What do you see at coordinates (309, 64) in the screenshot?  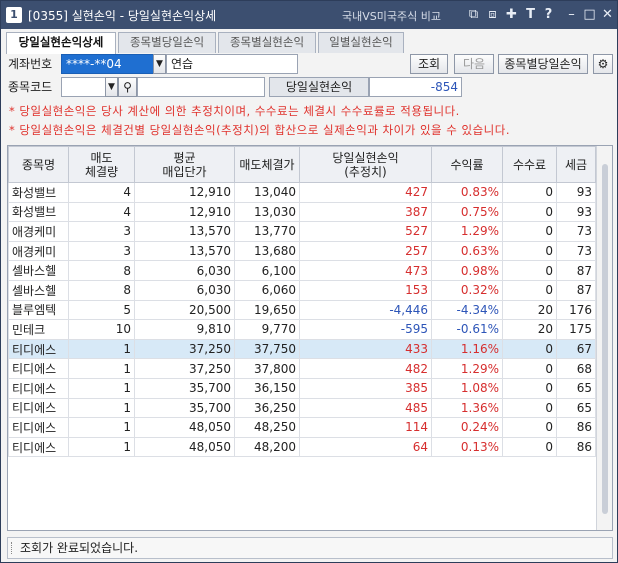 I see `account-row: 계좌번호 ****-**04 ▼ 연습 조회 다음 종목별당일손익 ⚙` at bounding box center [309, 64].